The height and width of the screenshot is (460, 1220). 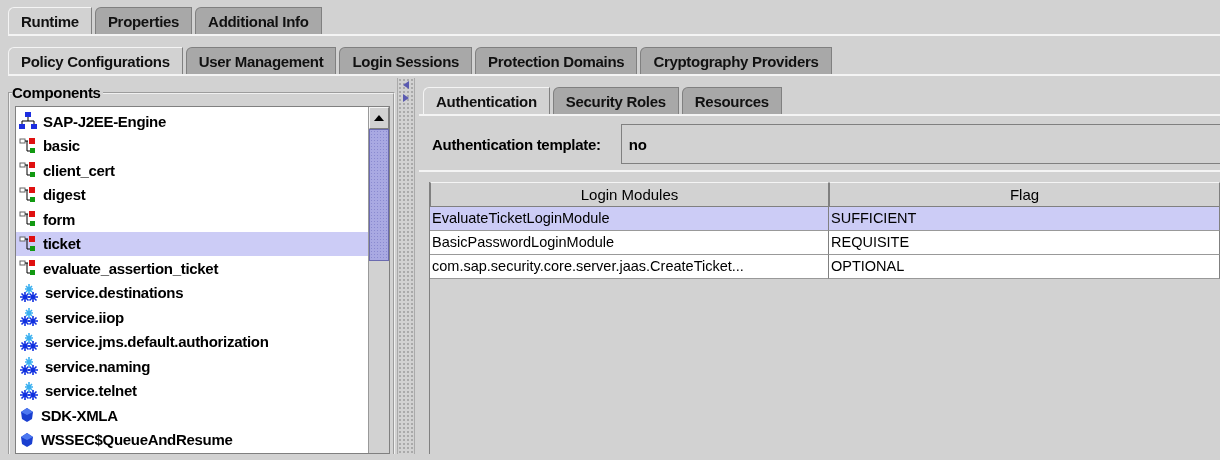 What do you see at coordinates (486, 100) in the screenshot?
I see `tab: Authentication` at bounding box center [486, 100].